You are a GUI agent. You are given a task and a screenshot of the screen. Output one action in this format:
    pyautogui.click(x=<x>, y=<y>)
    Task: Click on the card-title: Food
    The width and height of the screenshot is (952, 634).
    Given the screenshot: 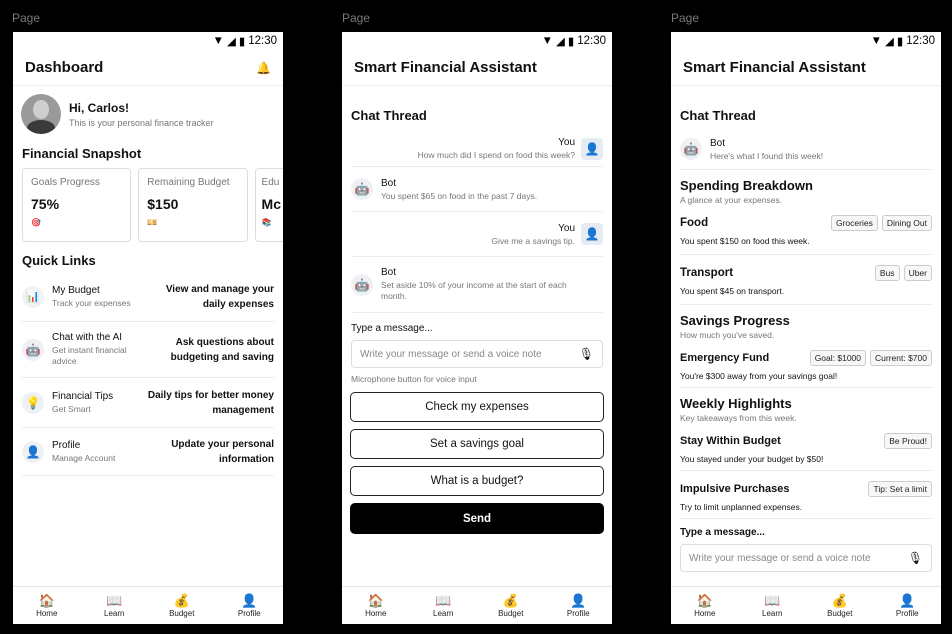 What is the action you would take?
    pyautogui.click(x=694, y=223)
    